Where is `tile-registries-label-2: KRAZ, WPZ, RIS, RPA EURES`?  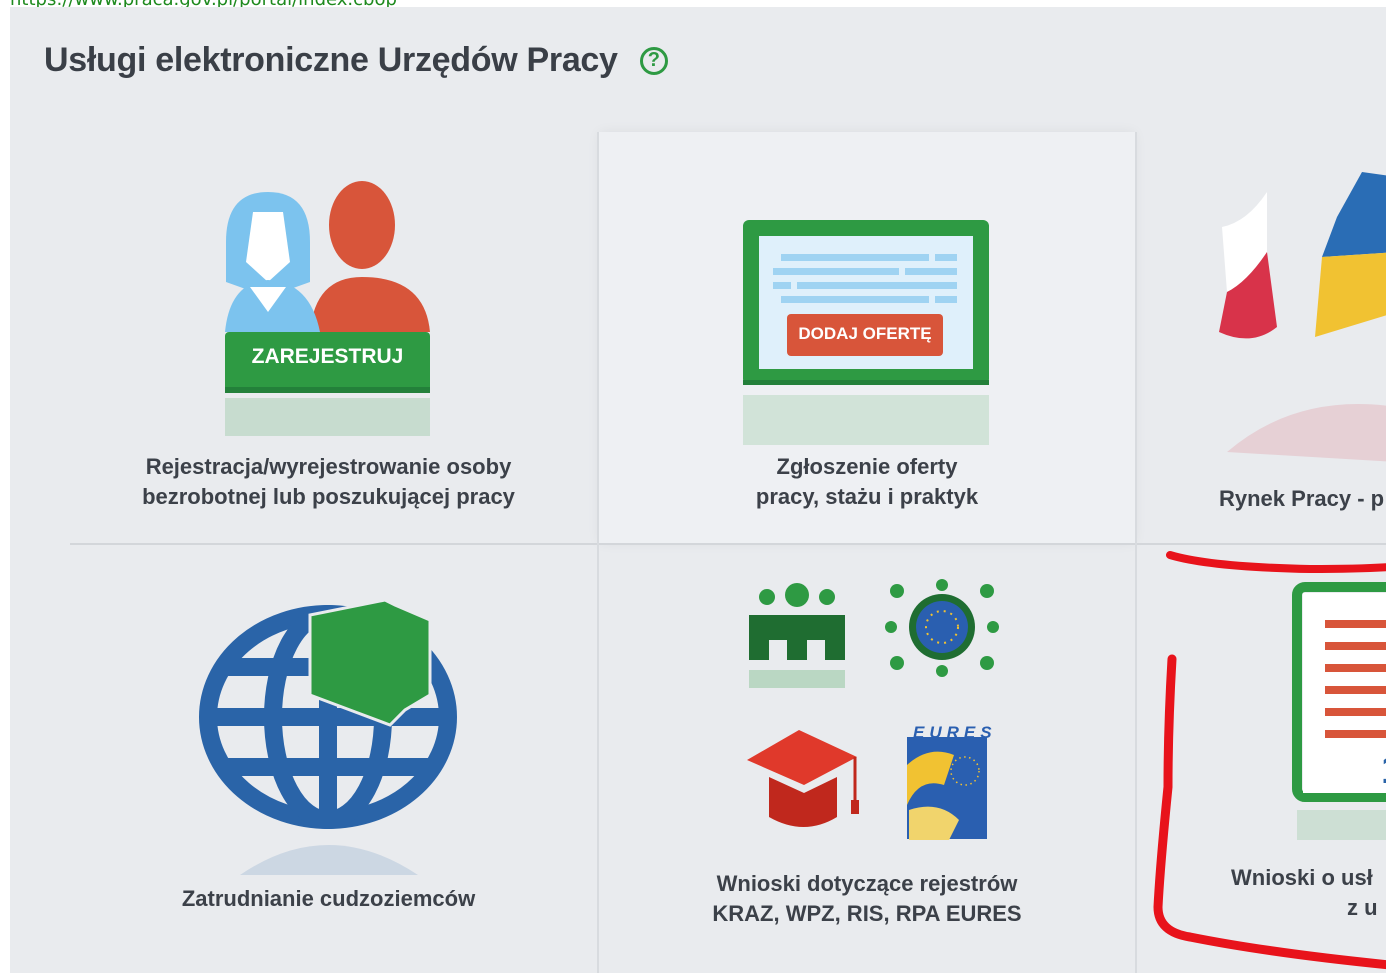
tile-registries-label-2: KRAZ, WPZ, RIS, RPA EURES is located at coordinates (867, 913).